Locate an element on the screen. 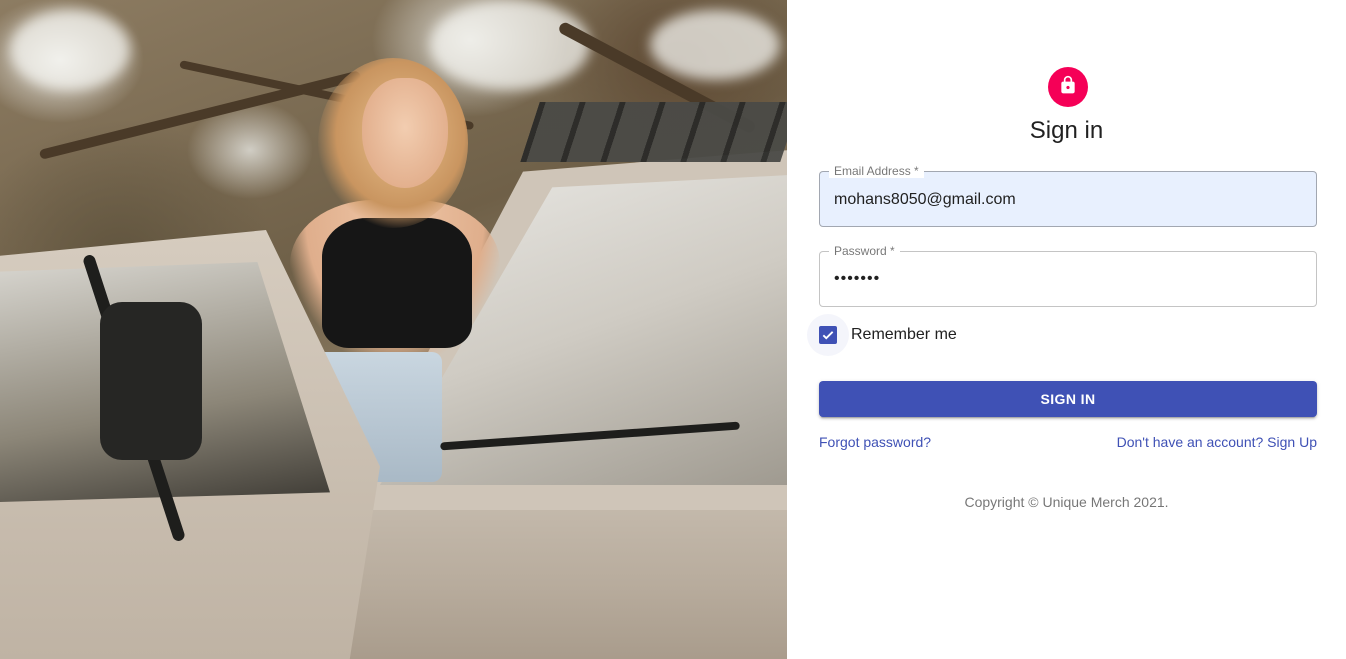  password-value: ••••••• is located at coordinates (857, 278).